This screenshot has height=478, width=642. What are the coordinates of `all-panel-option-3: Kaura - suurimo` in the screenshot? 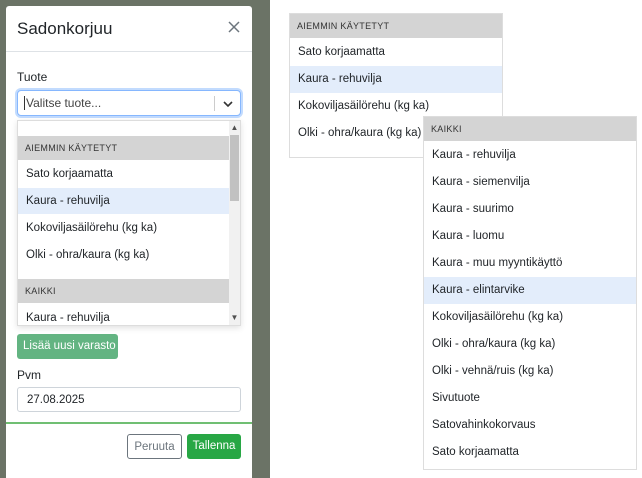 It's located at (530, 209).